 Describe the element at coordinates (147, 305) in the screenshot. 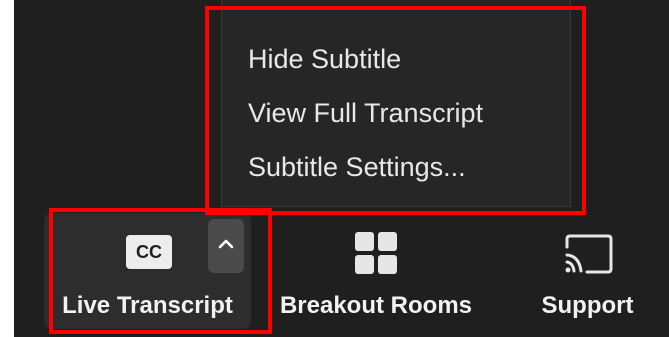

I see `live-transcript-label: Live Transcript` at that location.